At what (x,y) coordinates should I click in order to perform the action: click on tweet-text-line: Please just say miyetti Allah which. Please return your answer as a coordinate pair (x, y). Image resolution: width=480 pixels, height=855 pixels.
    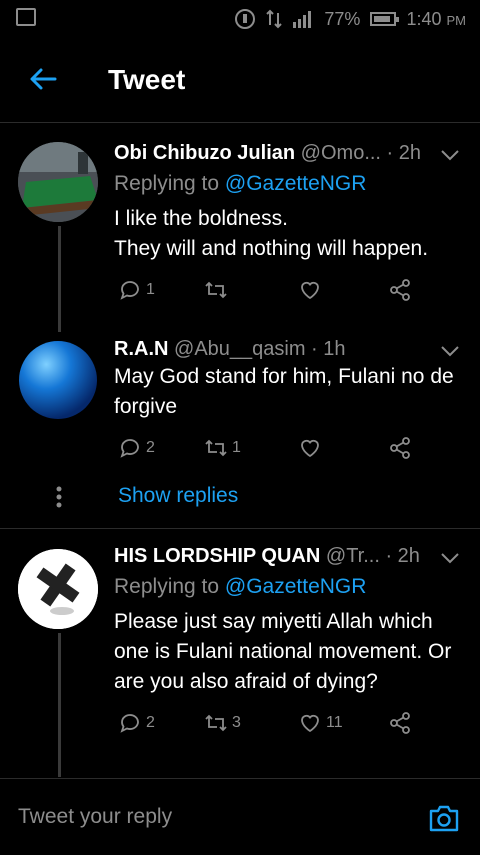
    Looking at the image, I should click on (273, 621).